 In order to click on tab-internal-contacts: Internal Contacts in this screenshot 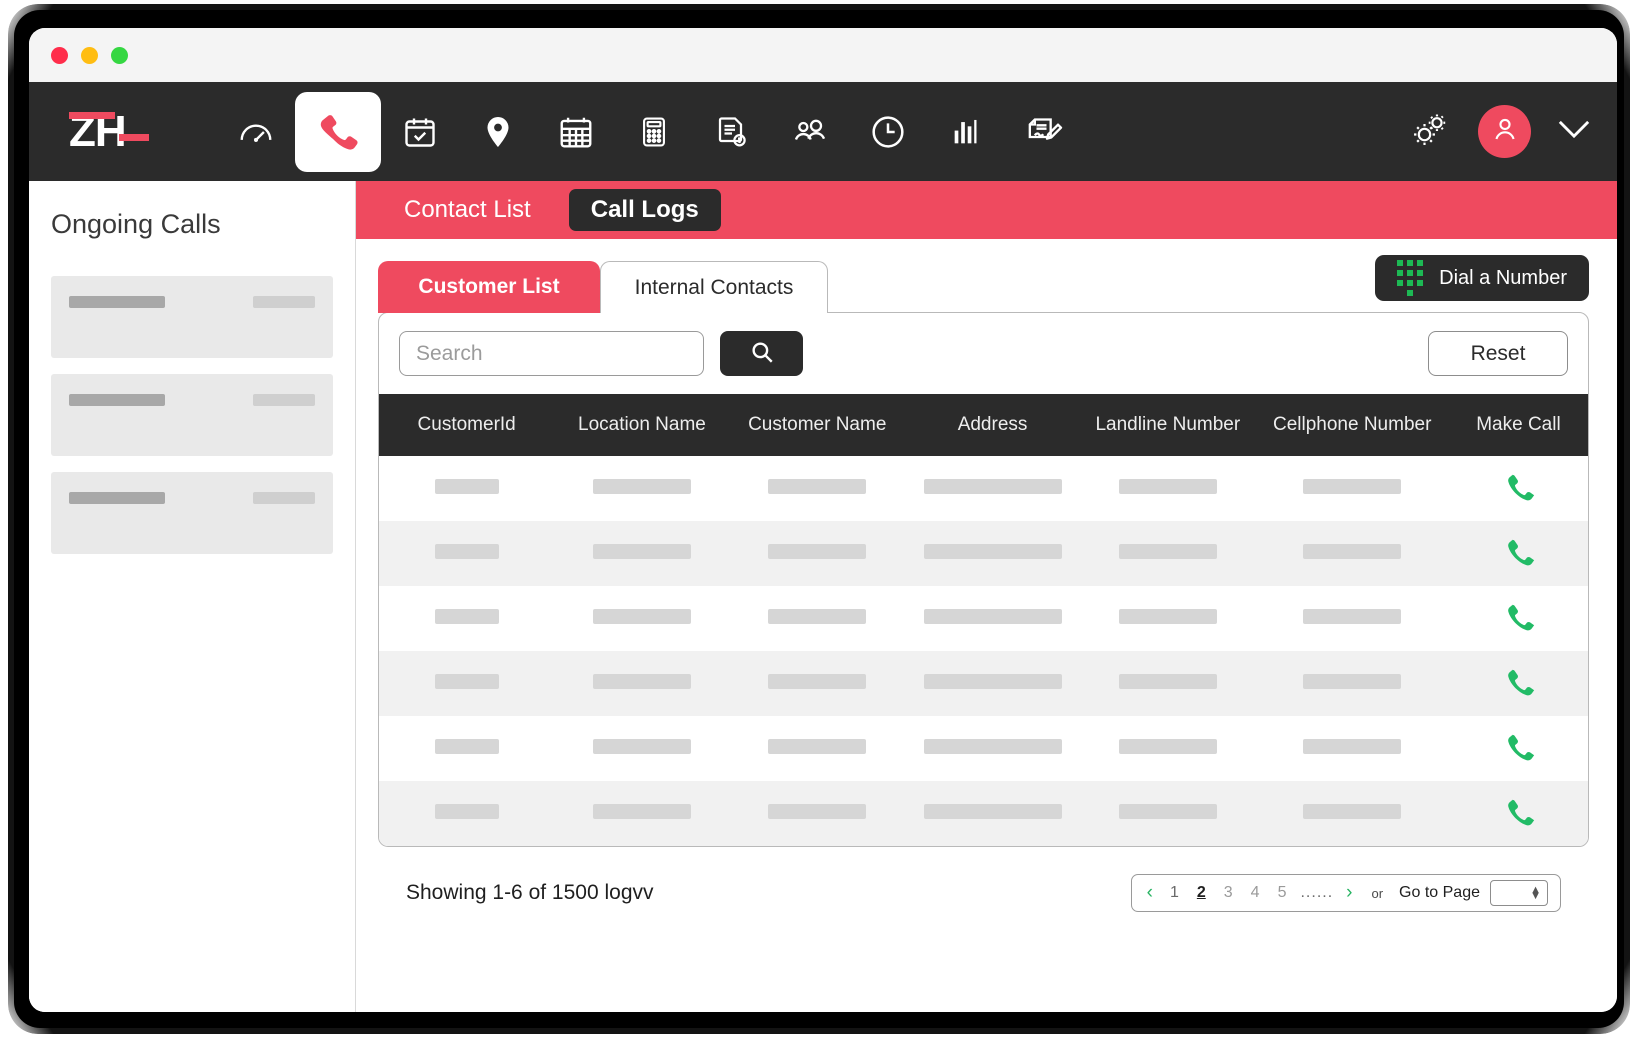, I will do `click(714, 287)`.